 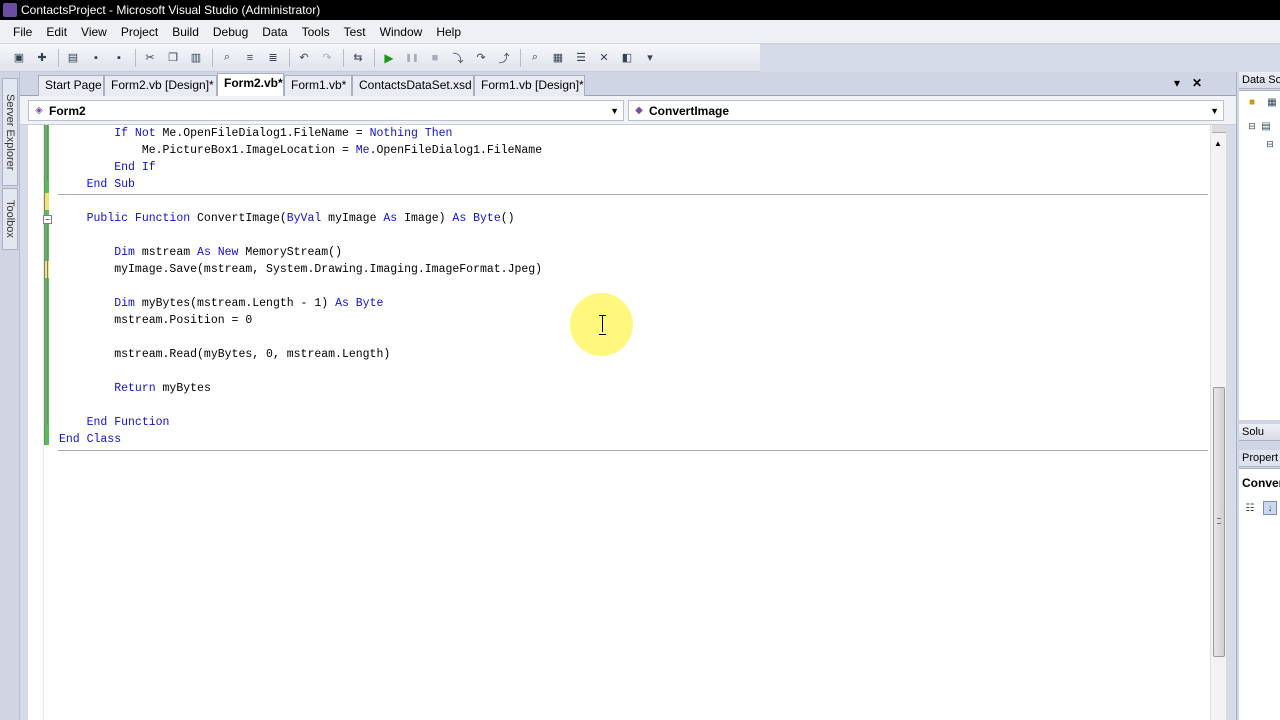 I want to click on code-keyword: End Class, so click(x=90, y=439).